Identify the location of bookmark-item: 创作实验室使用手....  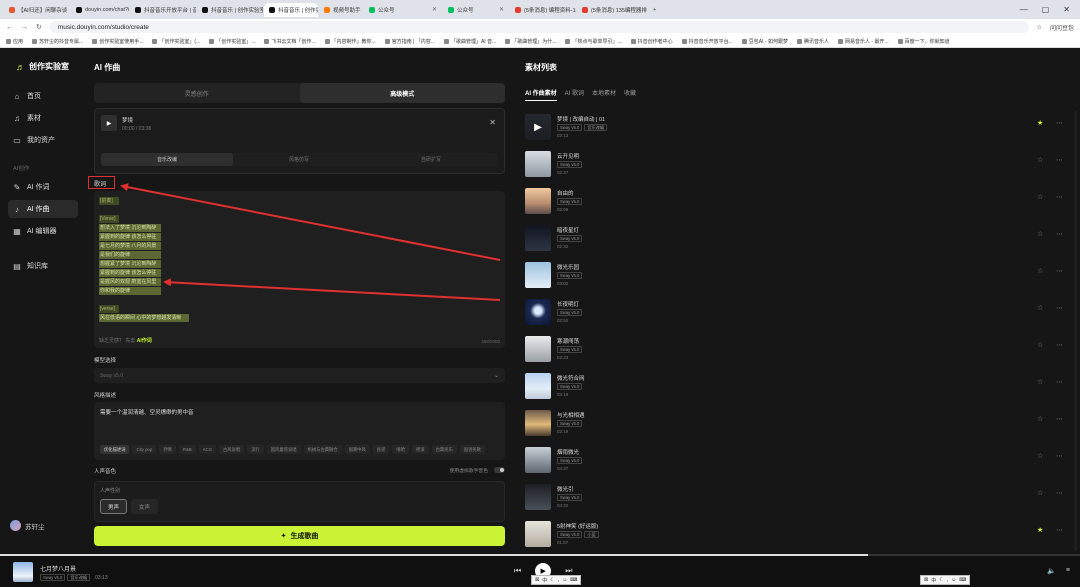
(120, 41).